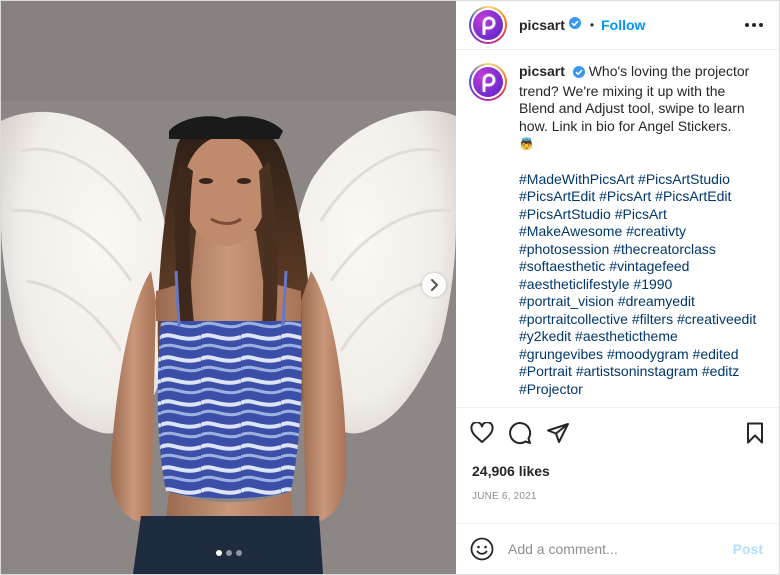 The height and width of the screenshot is (575, 780). What do you see at coordinates (623, 25) in the screenshot?
I see `follow-button: Follow` at bounding box center [623, 25].